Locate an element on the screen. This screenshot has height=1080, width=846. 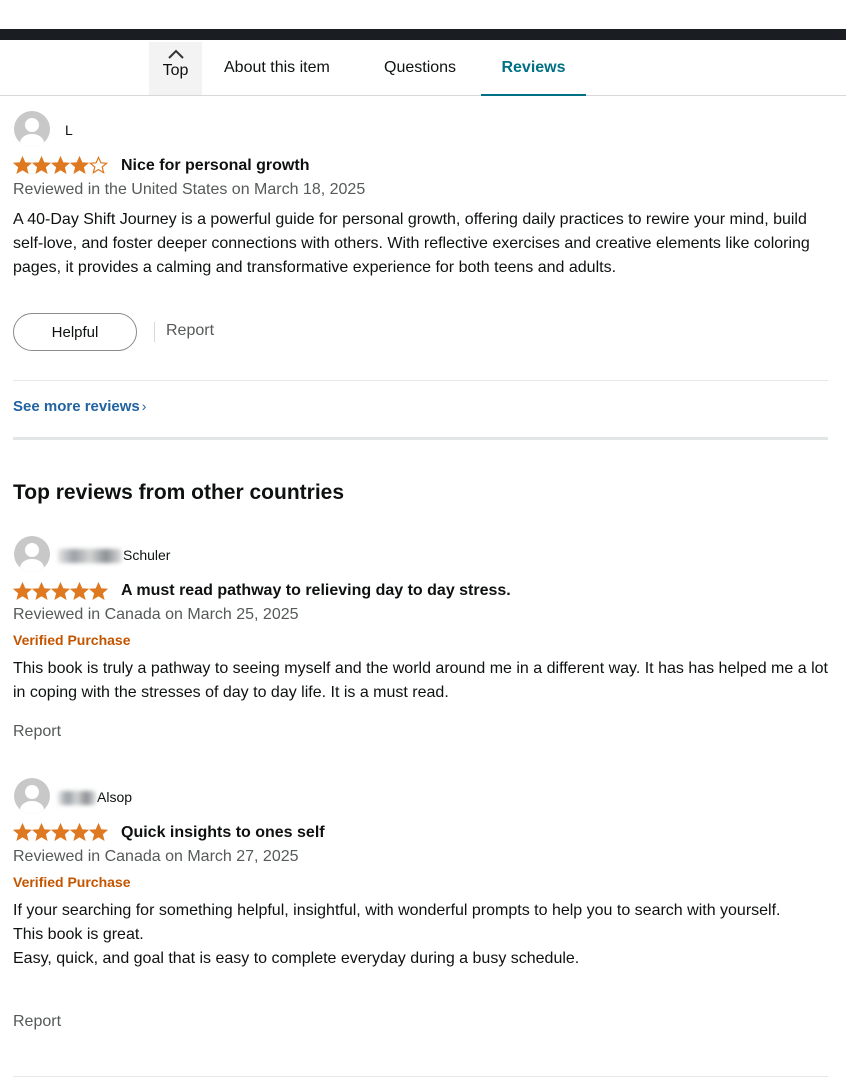
chevron-right-icon: › is located at coordinates (144, 406).